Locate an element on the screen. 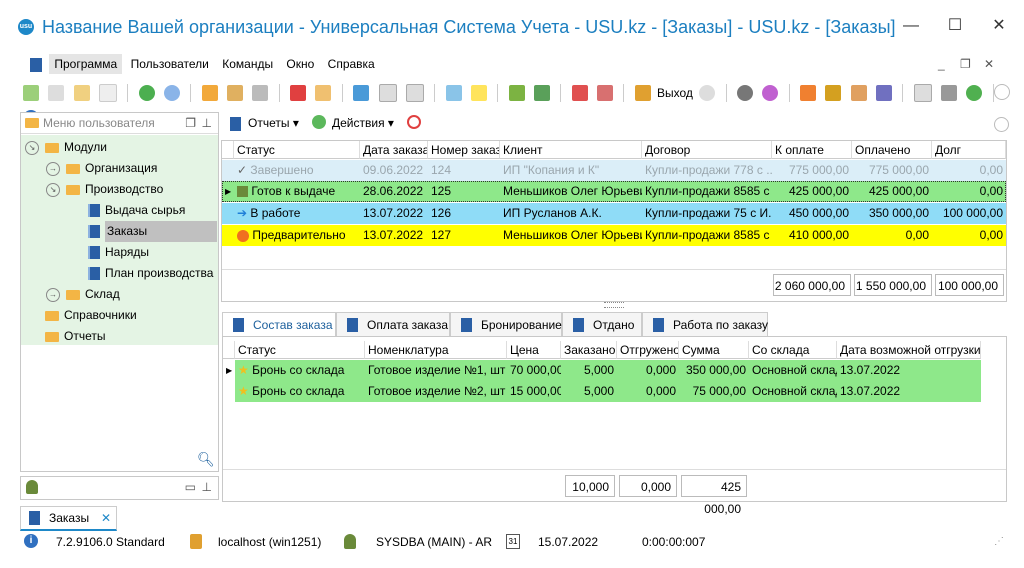 This screenshot has height=568, width=1024. tab-booking: Бронирование is located at coordinates (506, 324).